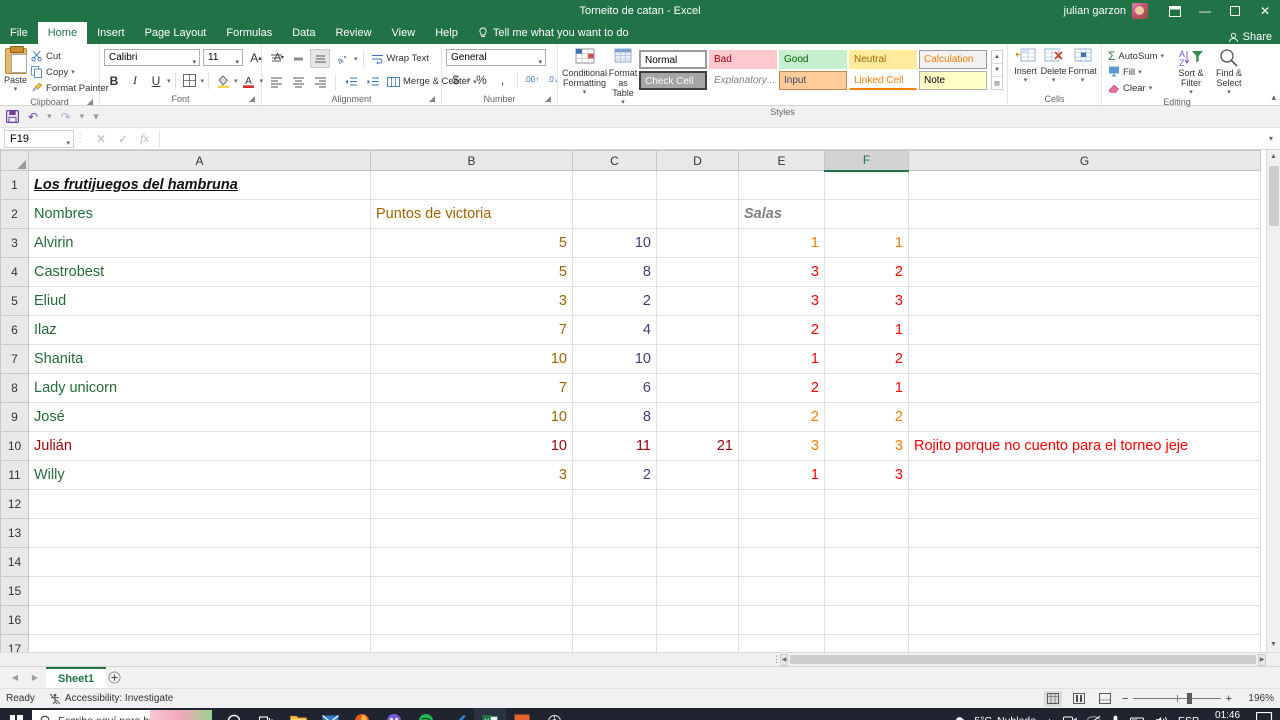 This screenshot has width=1280, height=720. Describe the element at coordinates (1084, 562) in the screenshot. I see `cell-G14` at that location.